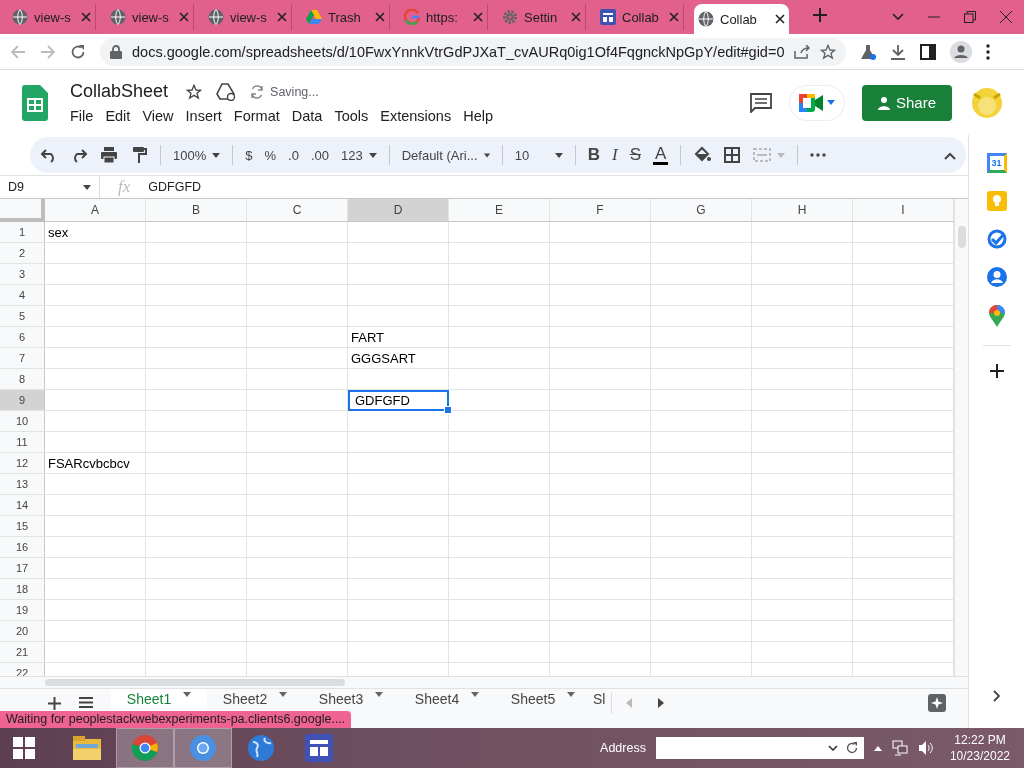 Image resolution: width=1024 pixels, height=768 pixels. What do you see at coordinates (139, 155) in the screenshot?
I see `paint-format-icon` at bounding box center [139, 155].